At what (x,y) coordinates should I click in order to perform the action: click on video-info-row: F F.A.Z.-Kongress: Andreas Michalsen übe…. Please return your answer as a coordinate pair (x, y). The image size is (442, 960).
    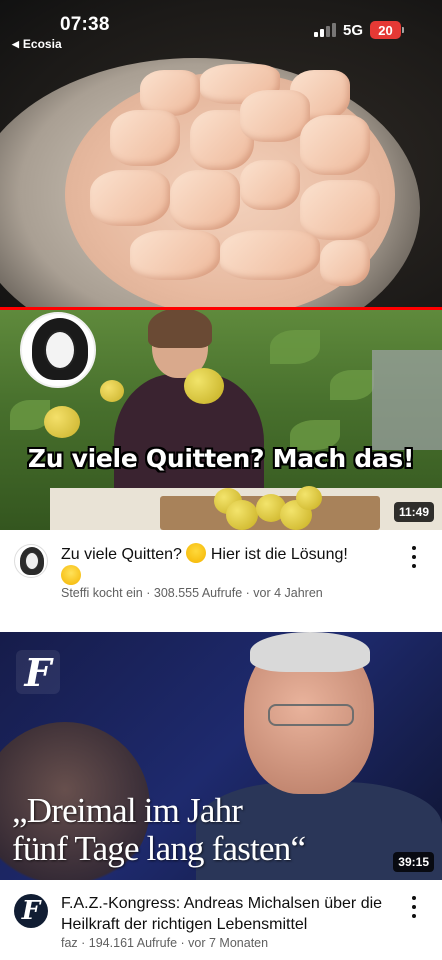
    Looking at the image, I should click on (221, 920).